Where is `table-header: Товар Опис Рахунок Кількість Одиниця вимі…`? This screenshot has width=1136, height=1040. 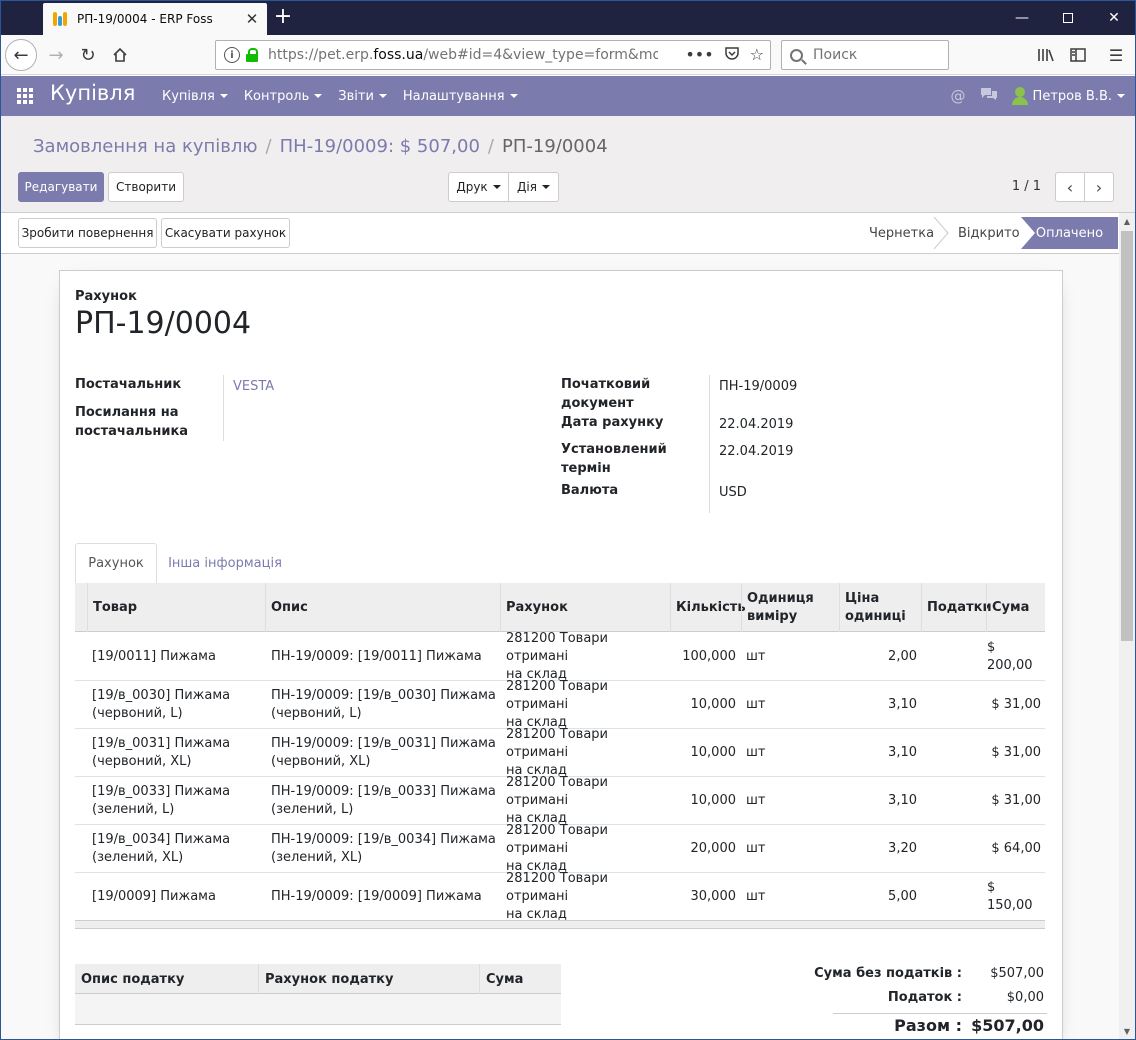
table-header: Товар Опис Рахунок Кількість Одиниця вимі… is located at coordinates (560, 607).